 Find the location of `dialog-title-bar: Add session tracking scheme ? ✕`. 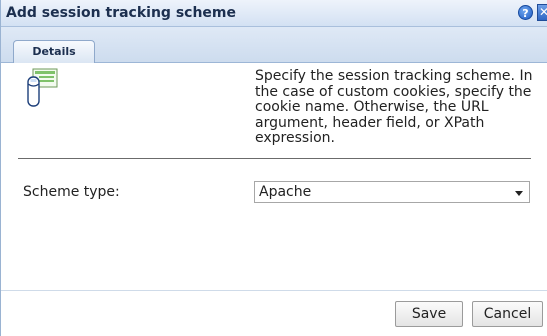

dialog-title-bar: Add session tracking scheme ? ✕ is located at coordinates (274, 13).